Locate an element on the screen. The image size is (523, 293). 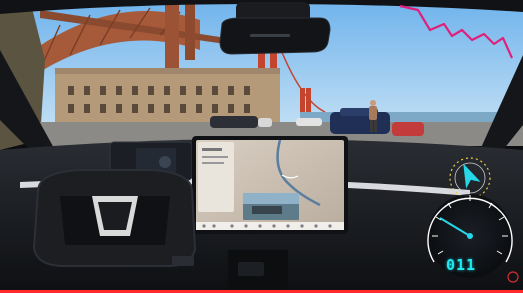
speed-readout: 011 is located at coordinates (461, 265).